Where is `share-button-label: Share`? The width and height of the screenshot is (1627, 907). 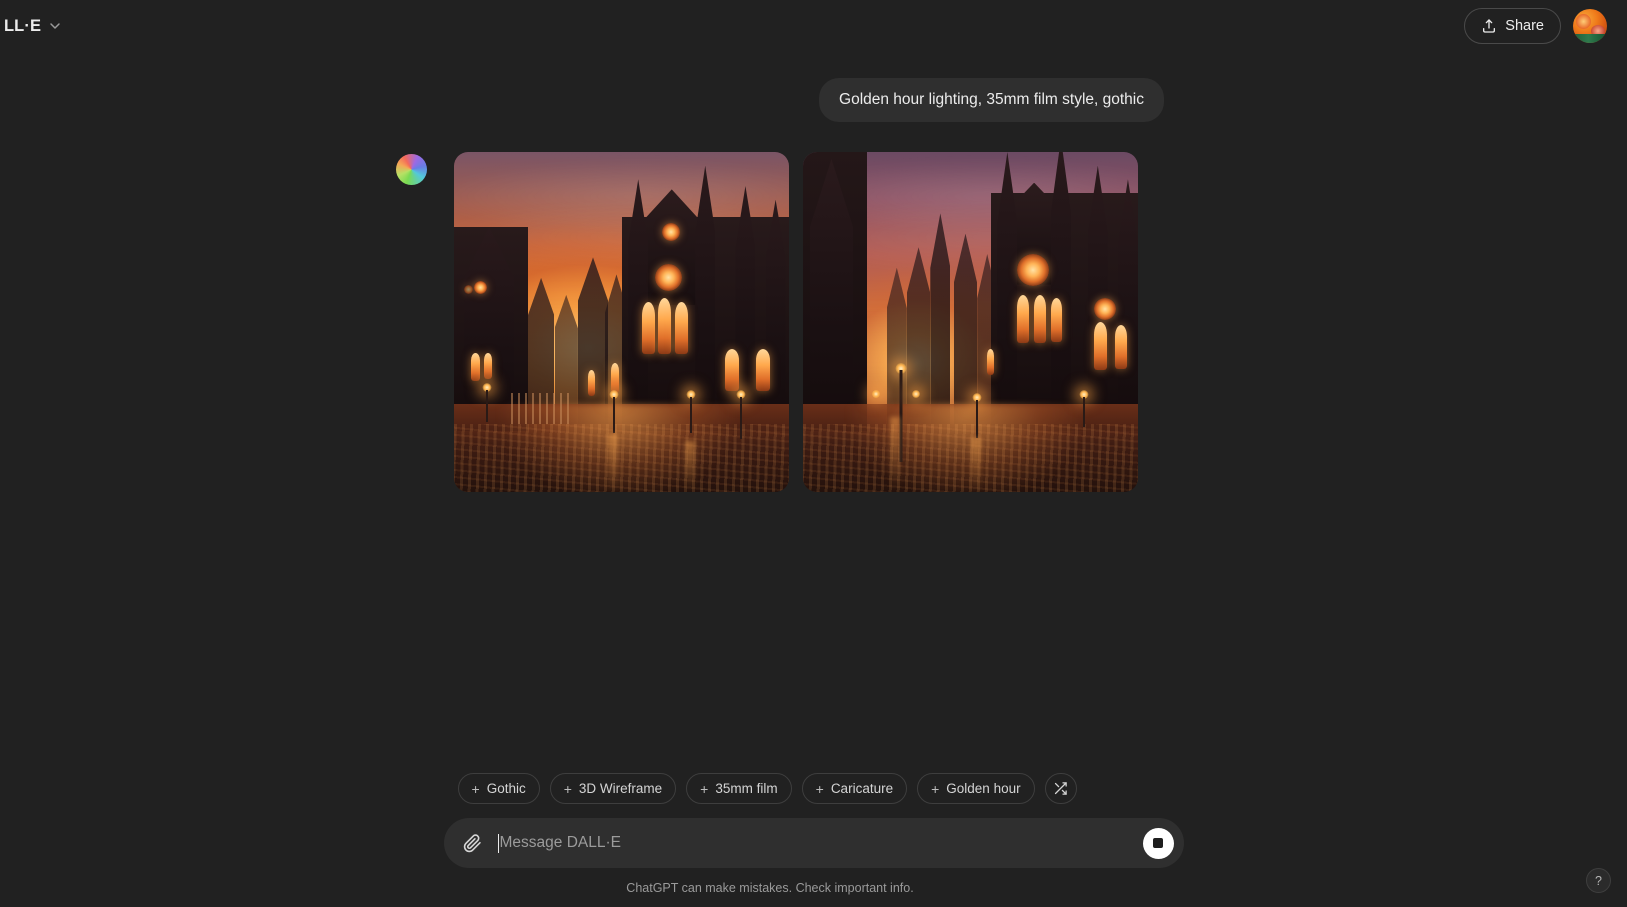
share-button-label: Share is located at coordinates (1524, 26).